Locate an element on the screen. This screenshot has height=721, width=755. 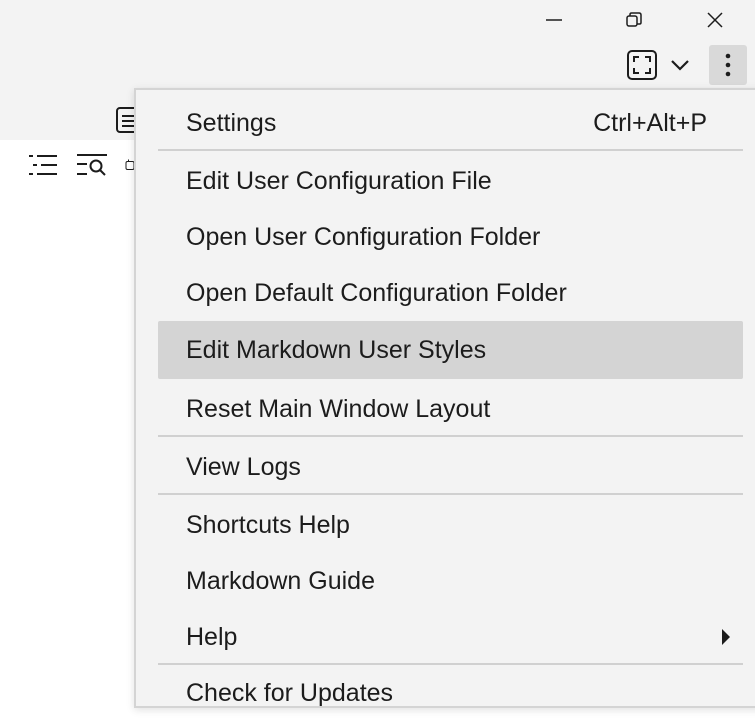
close-button is located at coordinates (715, 20).